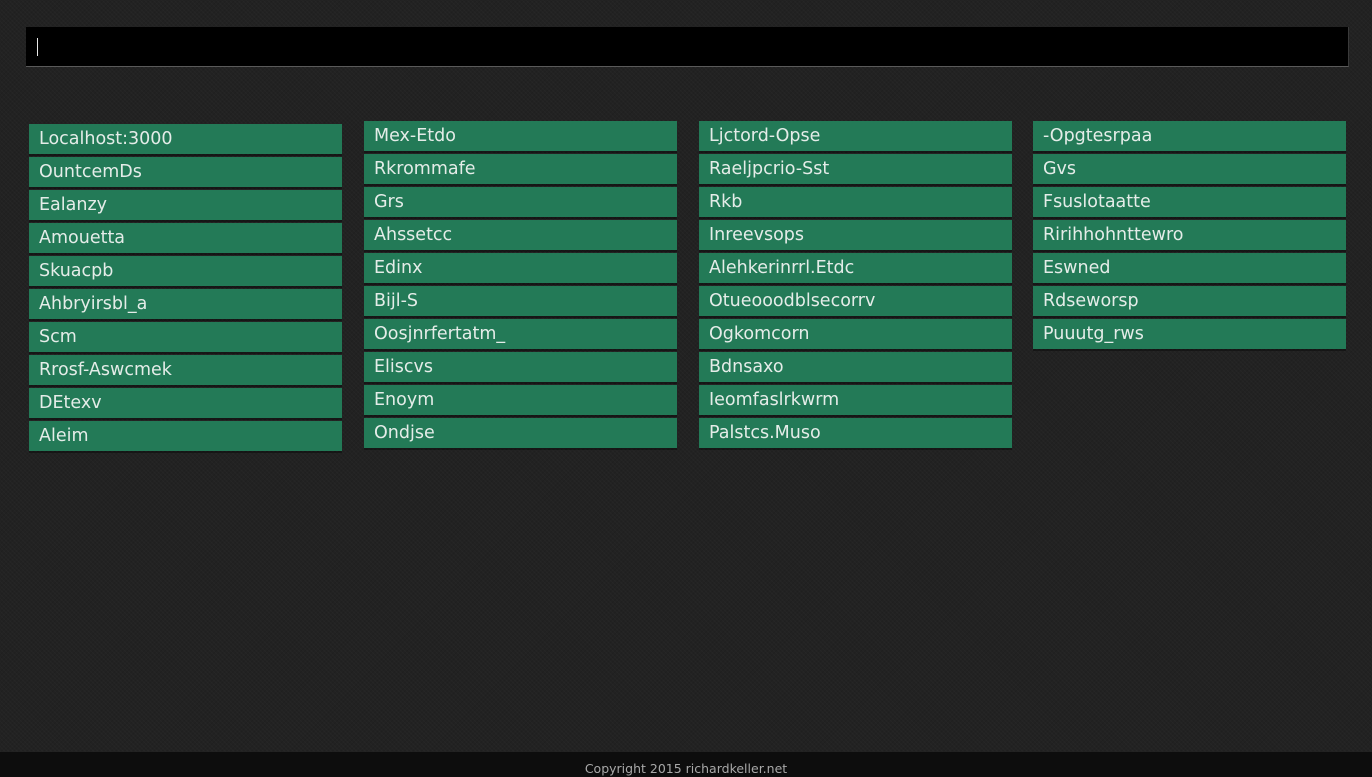 Image resolution: width=1372 pixels, height=777 pixels. Describe the element at coordinates (1189, 169) in the screenshot. I see `link-tile: Gvs` at that location.